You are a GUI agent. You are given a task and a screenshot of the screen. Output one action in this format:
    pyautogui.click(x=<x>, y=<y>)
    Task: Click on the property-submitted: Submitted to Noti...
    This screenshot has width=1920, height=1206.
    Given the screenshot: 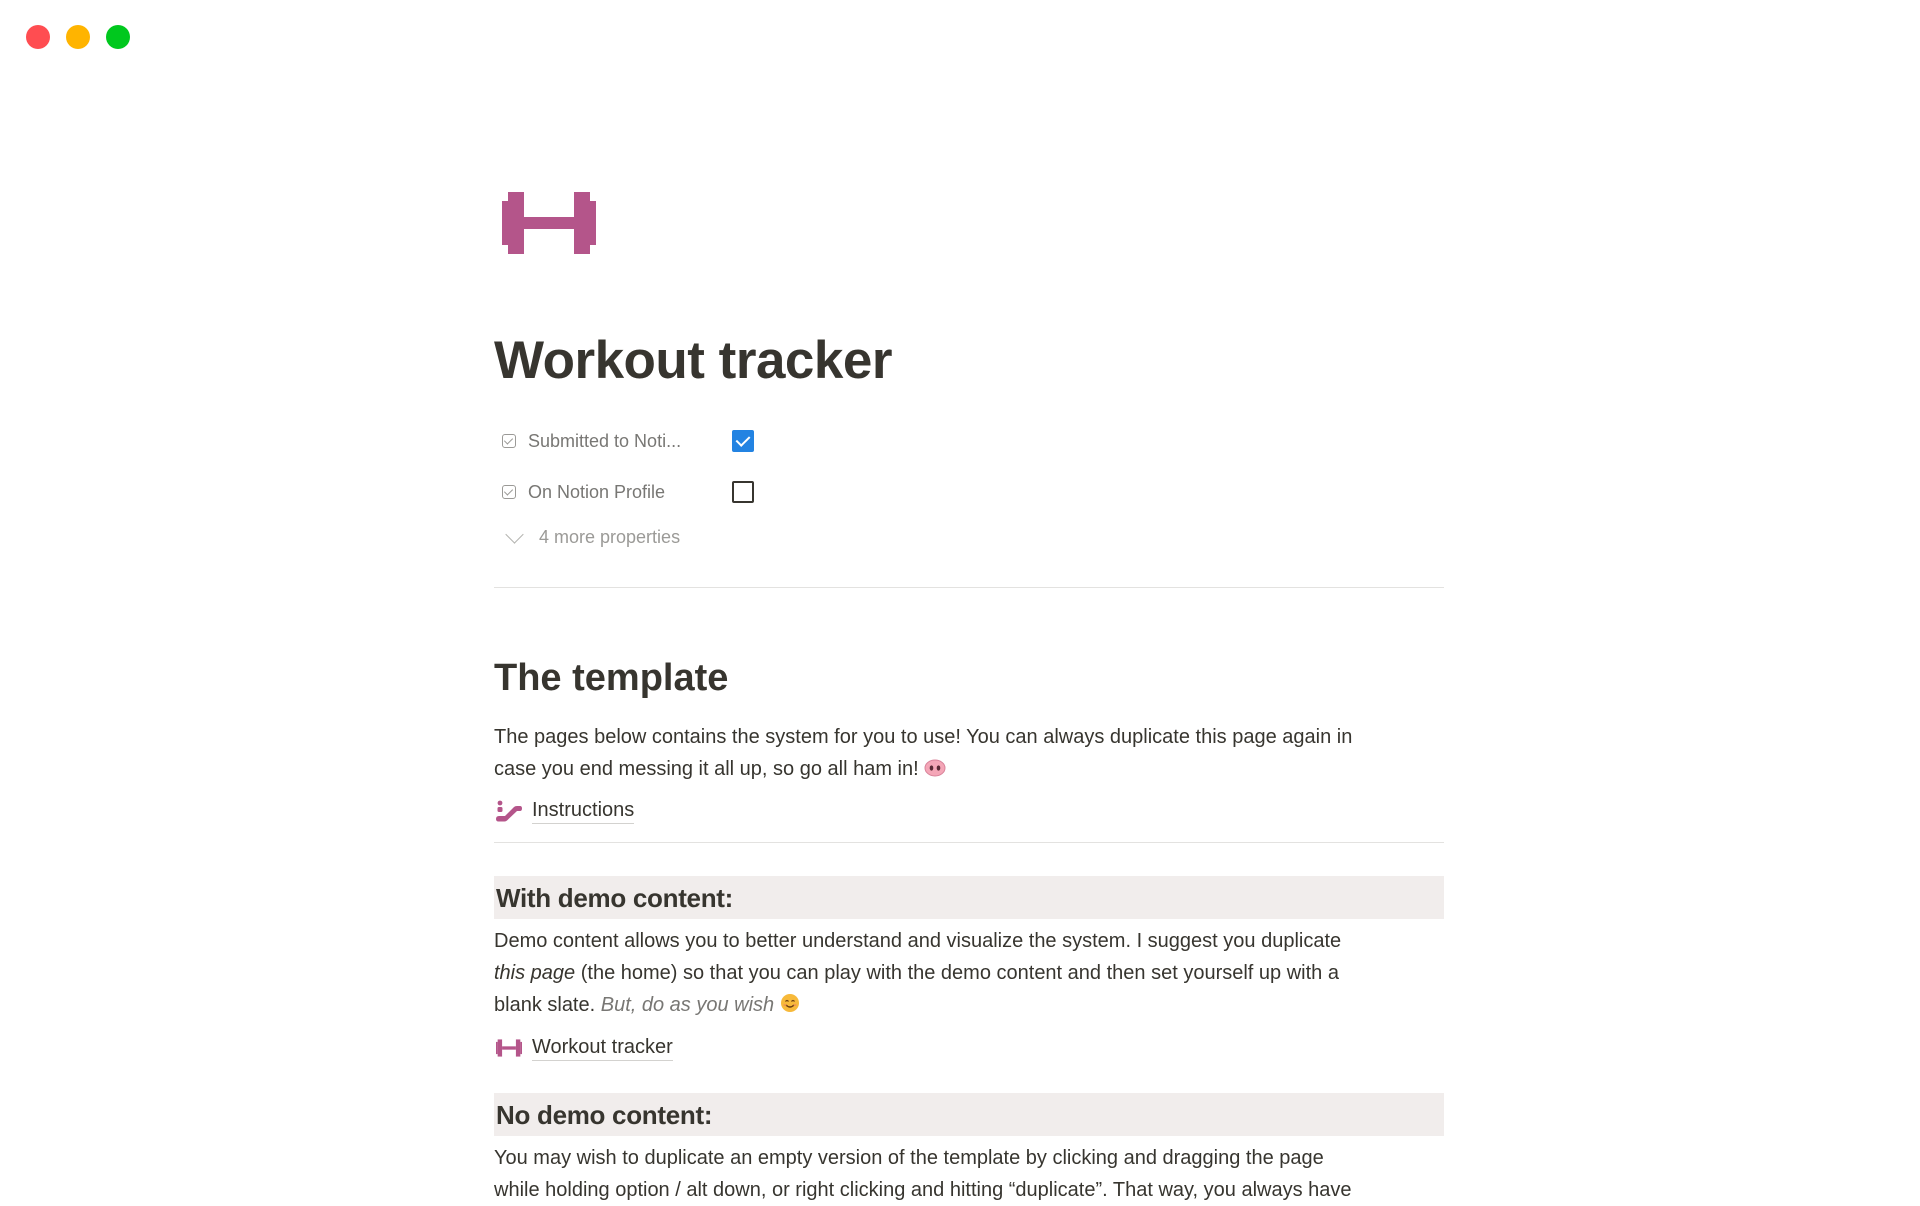 What is the action you would take?
    pyautogui.click(x=802, y=441)
    